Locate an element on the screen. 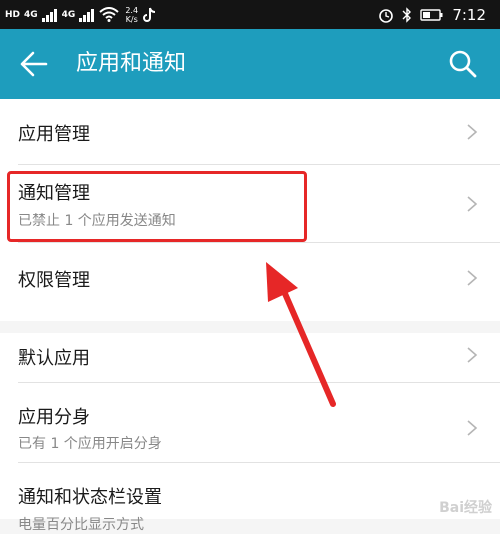 This screenshot has width=500, height=534. tiktok-icon is located at coordinates (149, 14).